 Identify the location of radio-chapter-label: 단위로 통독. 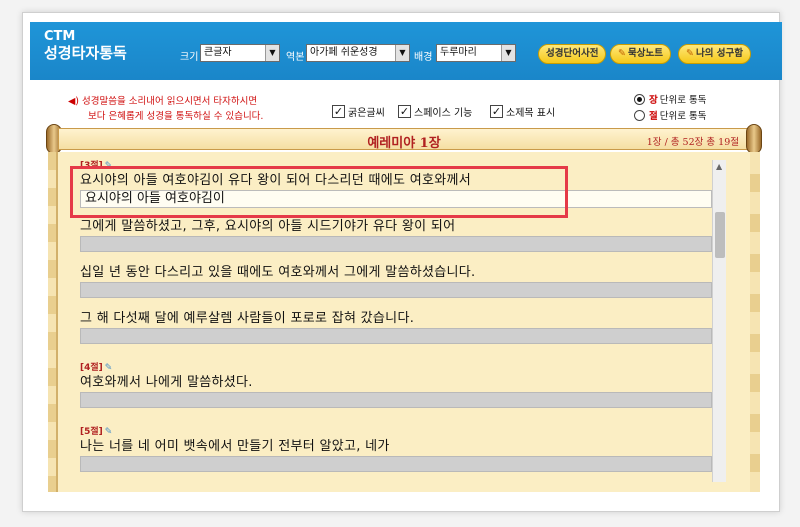
(683, 100).